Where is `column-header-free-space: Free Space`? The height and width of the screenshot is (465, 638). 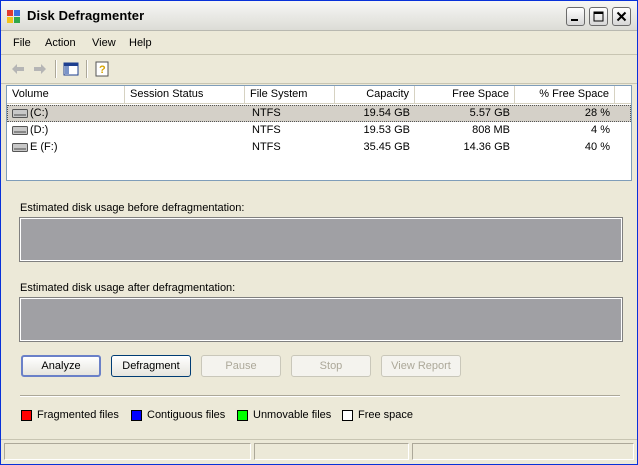 column-header-free-space: Free Space is located at coordinates (465, 94).